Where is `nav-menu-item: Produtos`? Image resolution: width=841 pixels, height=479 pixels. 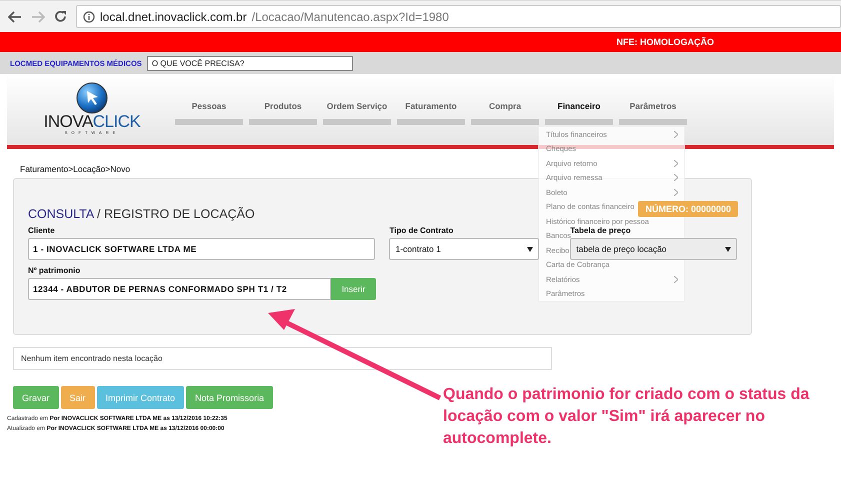
nav-menu-item: Produtos is located at coordinates (283, 113).